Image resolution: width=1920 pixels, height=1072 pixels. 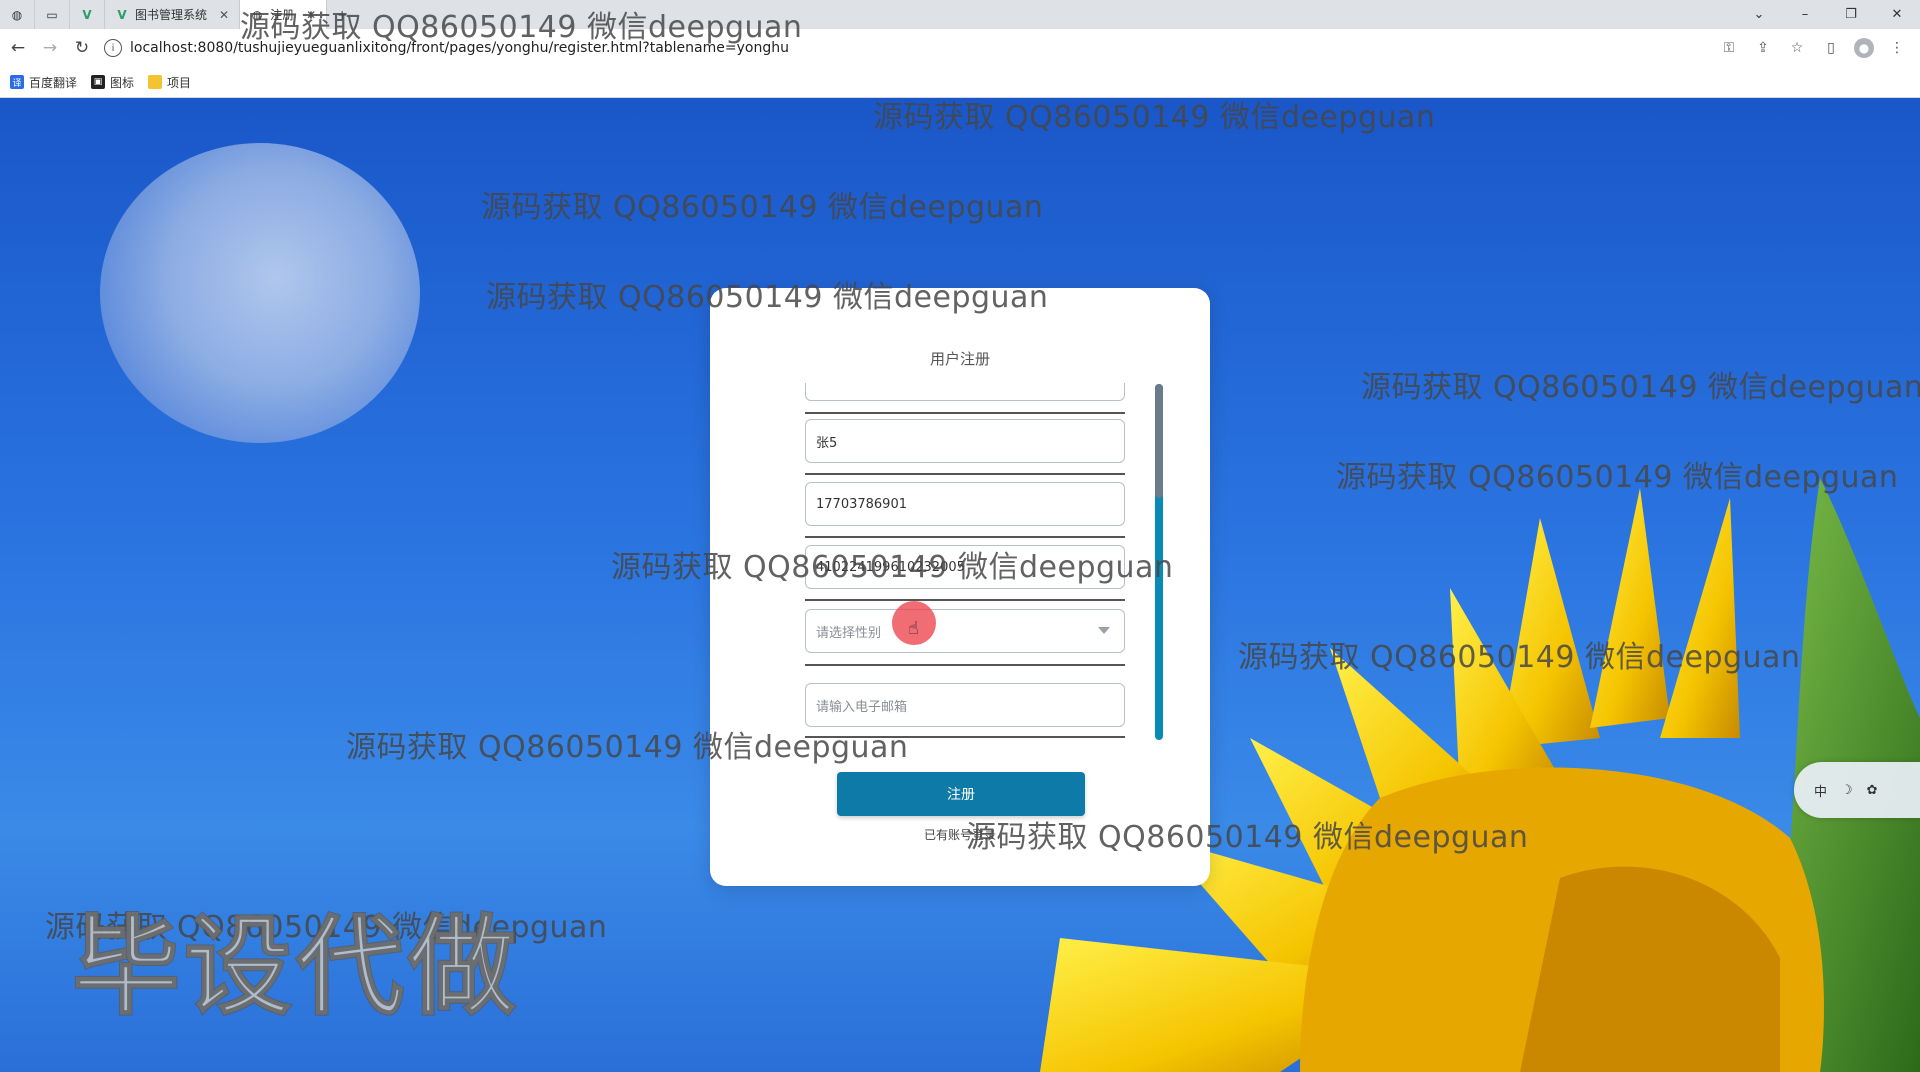 What do you see at coordinates (17, 82) in the screenshot?
I see `translate-icon: 译` at bounding box center [17, 82].